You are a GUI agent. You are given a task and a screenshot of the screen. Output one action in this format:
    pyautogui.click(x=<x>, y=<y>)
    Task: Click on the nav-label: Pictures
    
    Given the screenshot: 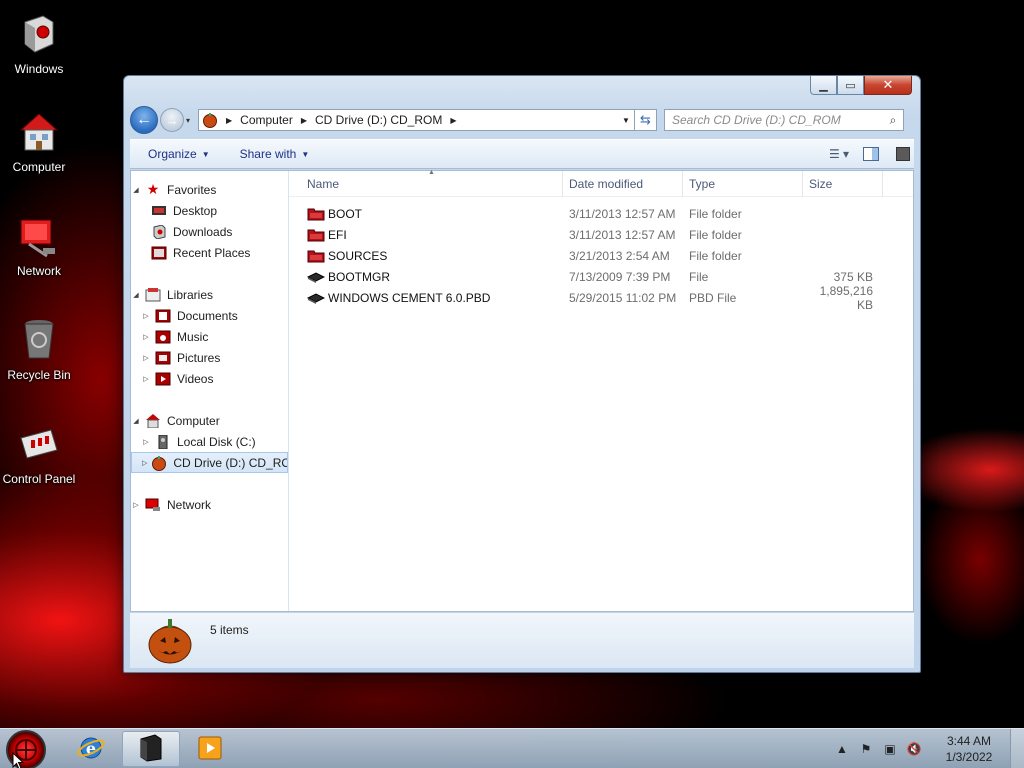 What is the action you would take?
    pyautogui.click(x=199, y=357)
    